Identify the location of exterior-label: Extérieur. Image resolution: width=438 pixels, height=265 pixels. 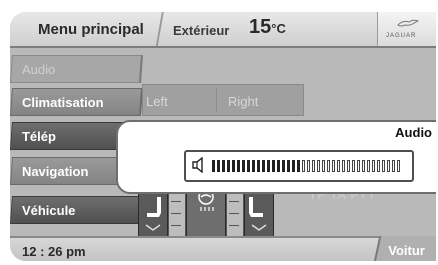
(201, 30).